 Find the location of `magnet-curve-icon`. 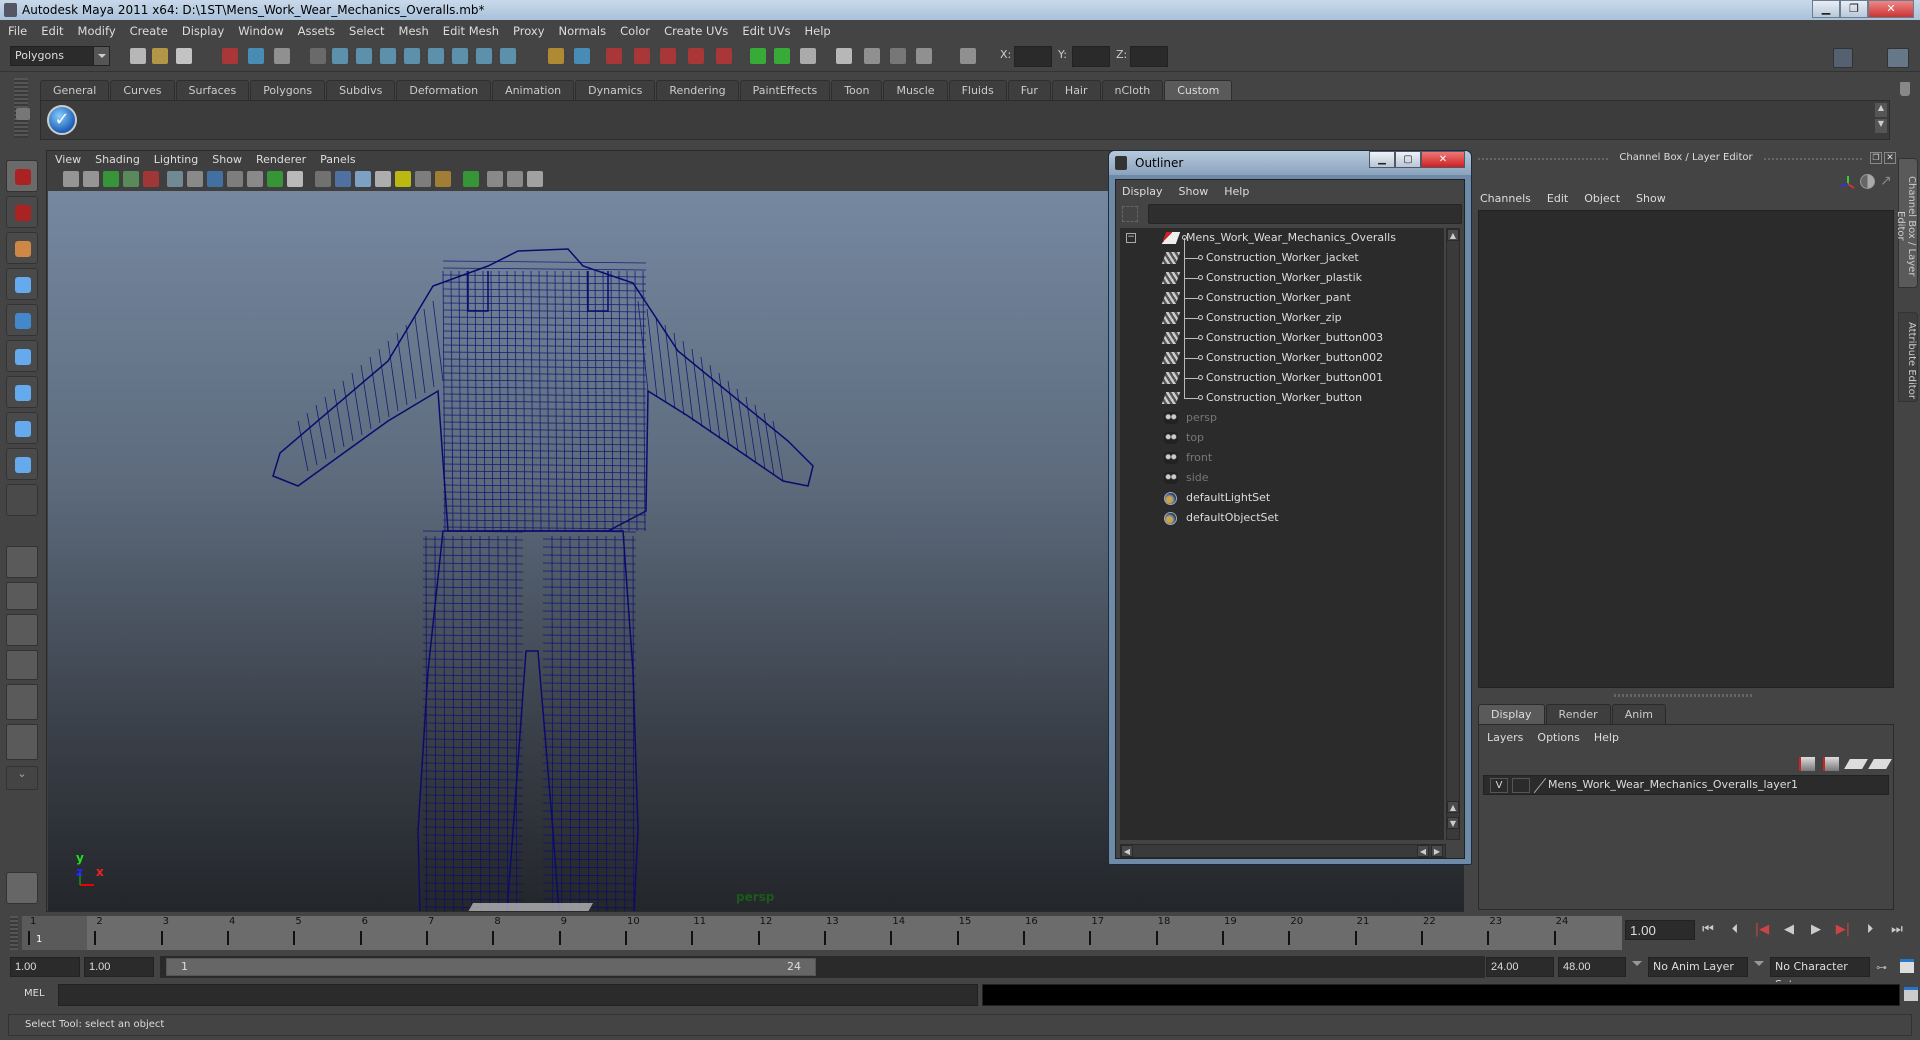

magnet-curve-icon is located at coordinates (642, 56).